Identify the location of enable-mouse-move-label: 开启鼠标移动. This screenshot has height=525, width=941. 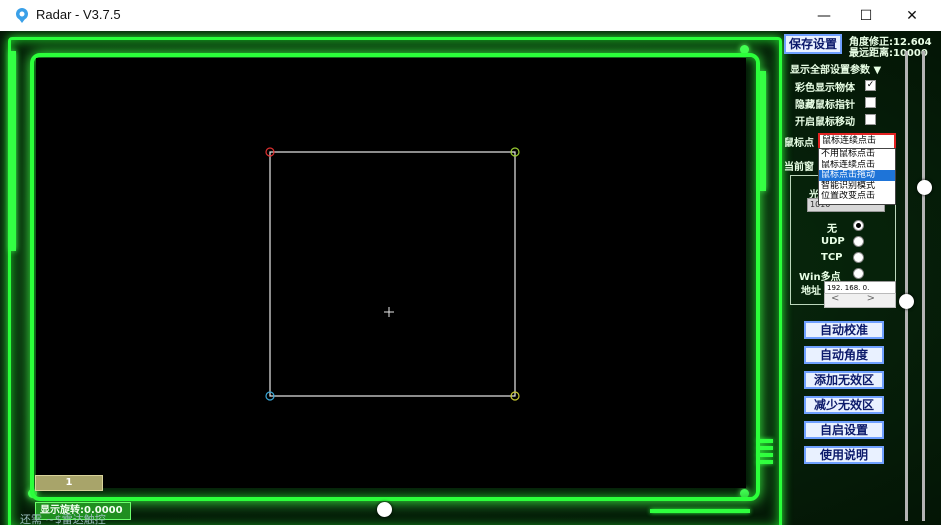
(825, 122).